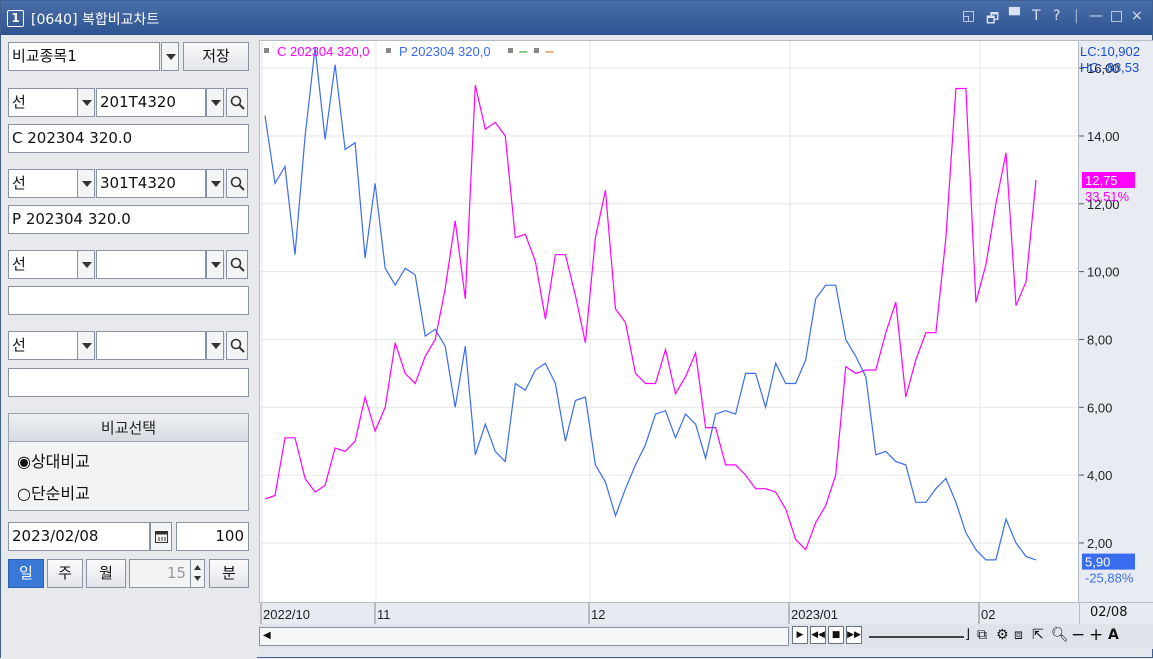  Describe the element at coordinates (170, 56) in the screenshot. I see `preset-dropdown-icon` at that location.